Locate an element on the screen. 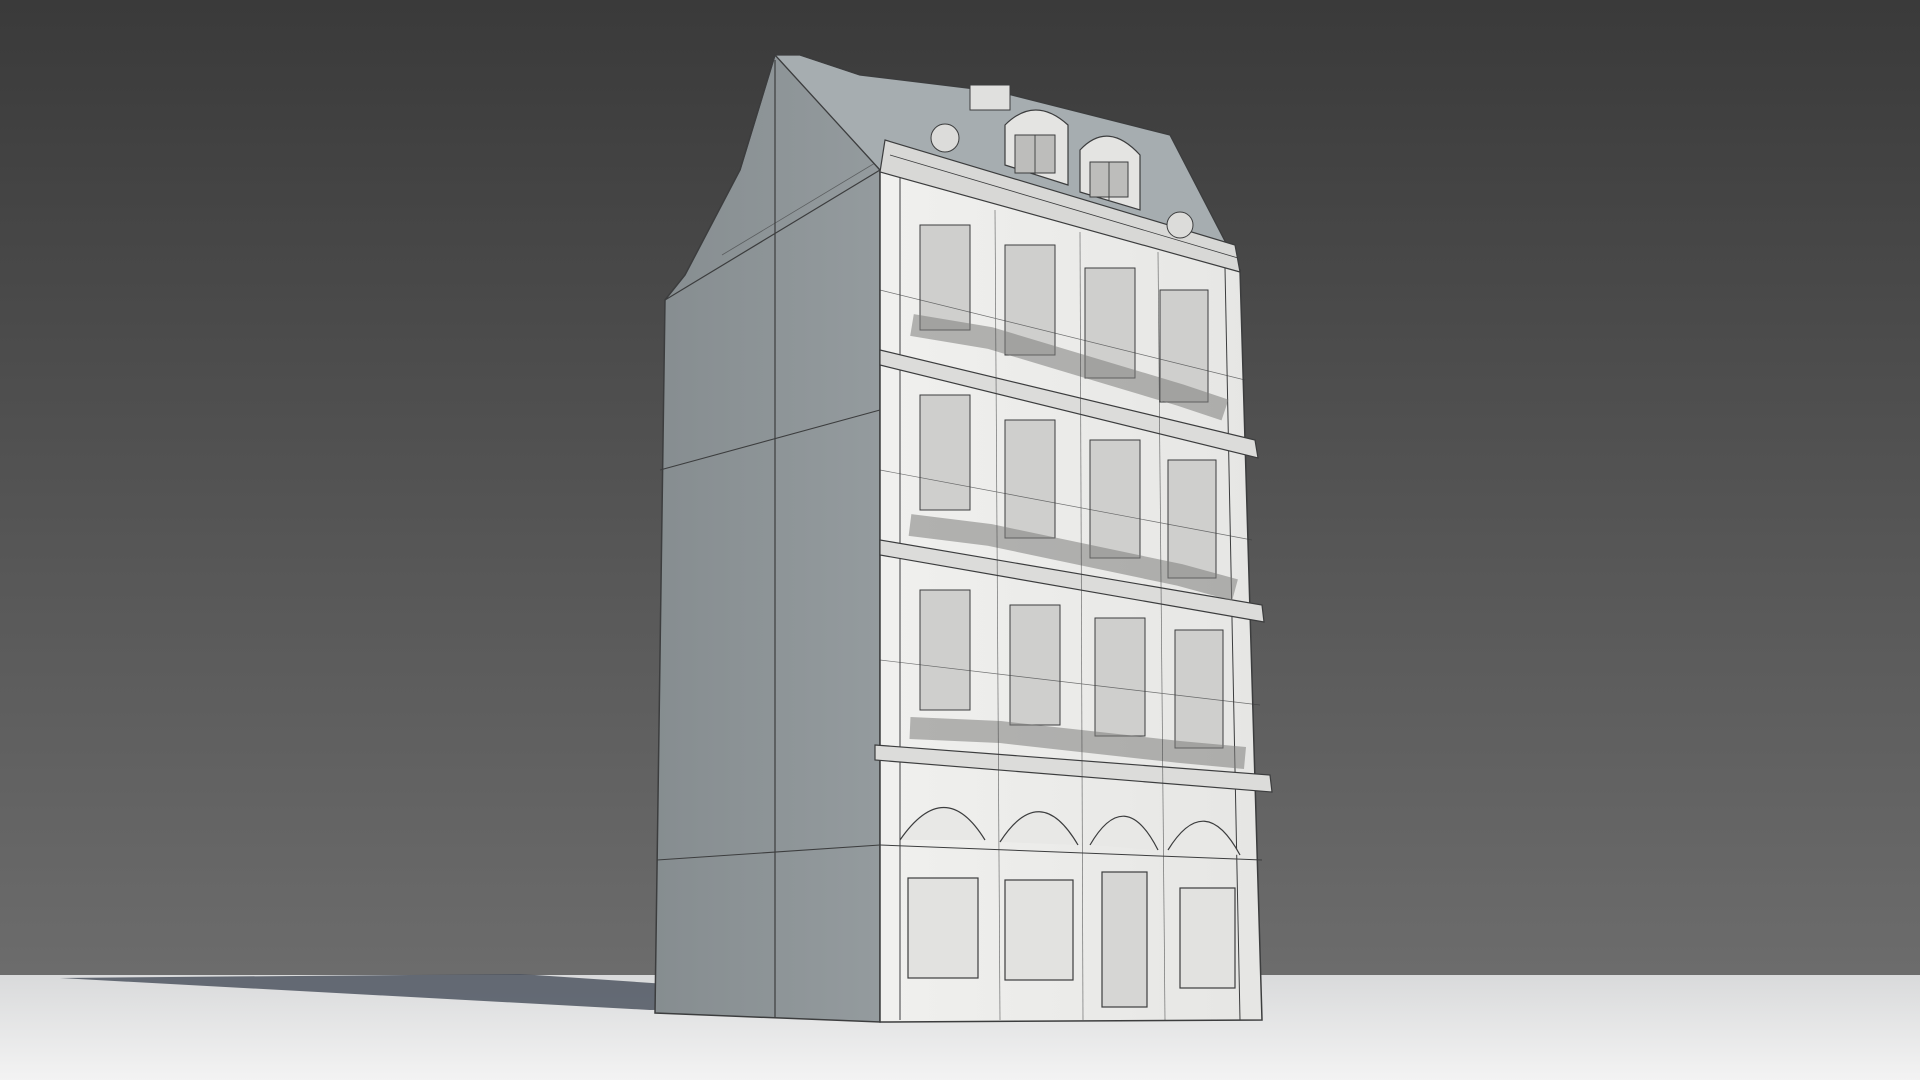  entrance-door is located at coordinates (1124, 939).